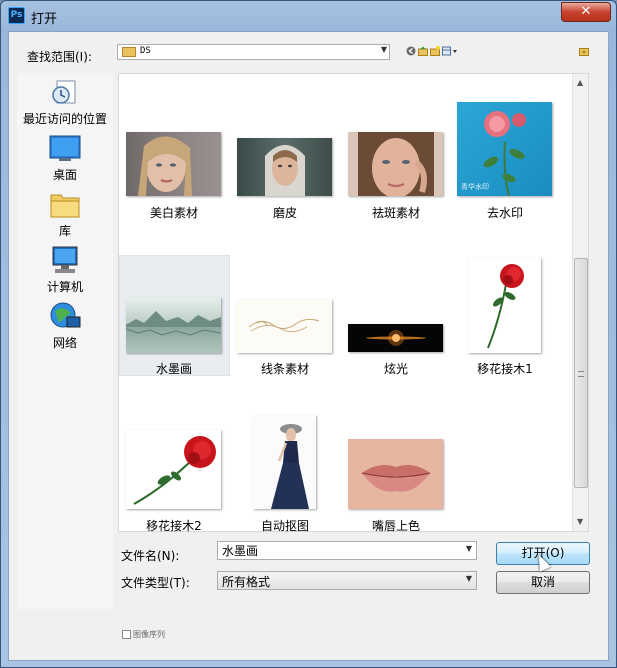  I want to click on file-name: 线条素材, so click(285, 368).